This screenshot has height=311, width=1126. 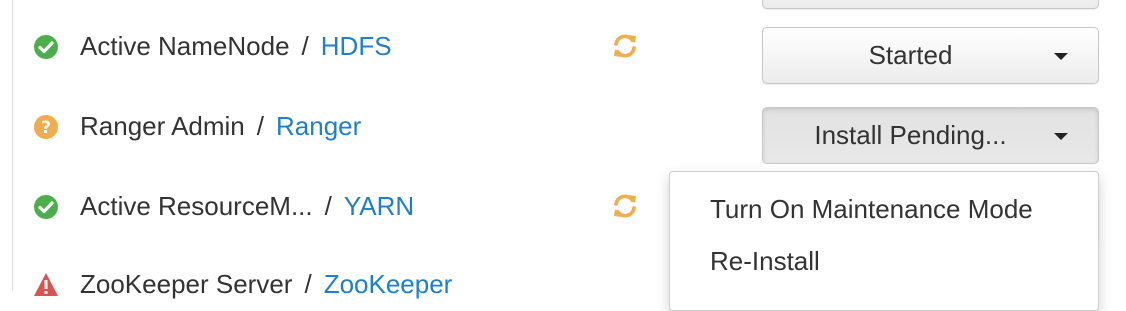 I want to click on button-label: Started, so click(x=910, y=55).